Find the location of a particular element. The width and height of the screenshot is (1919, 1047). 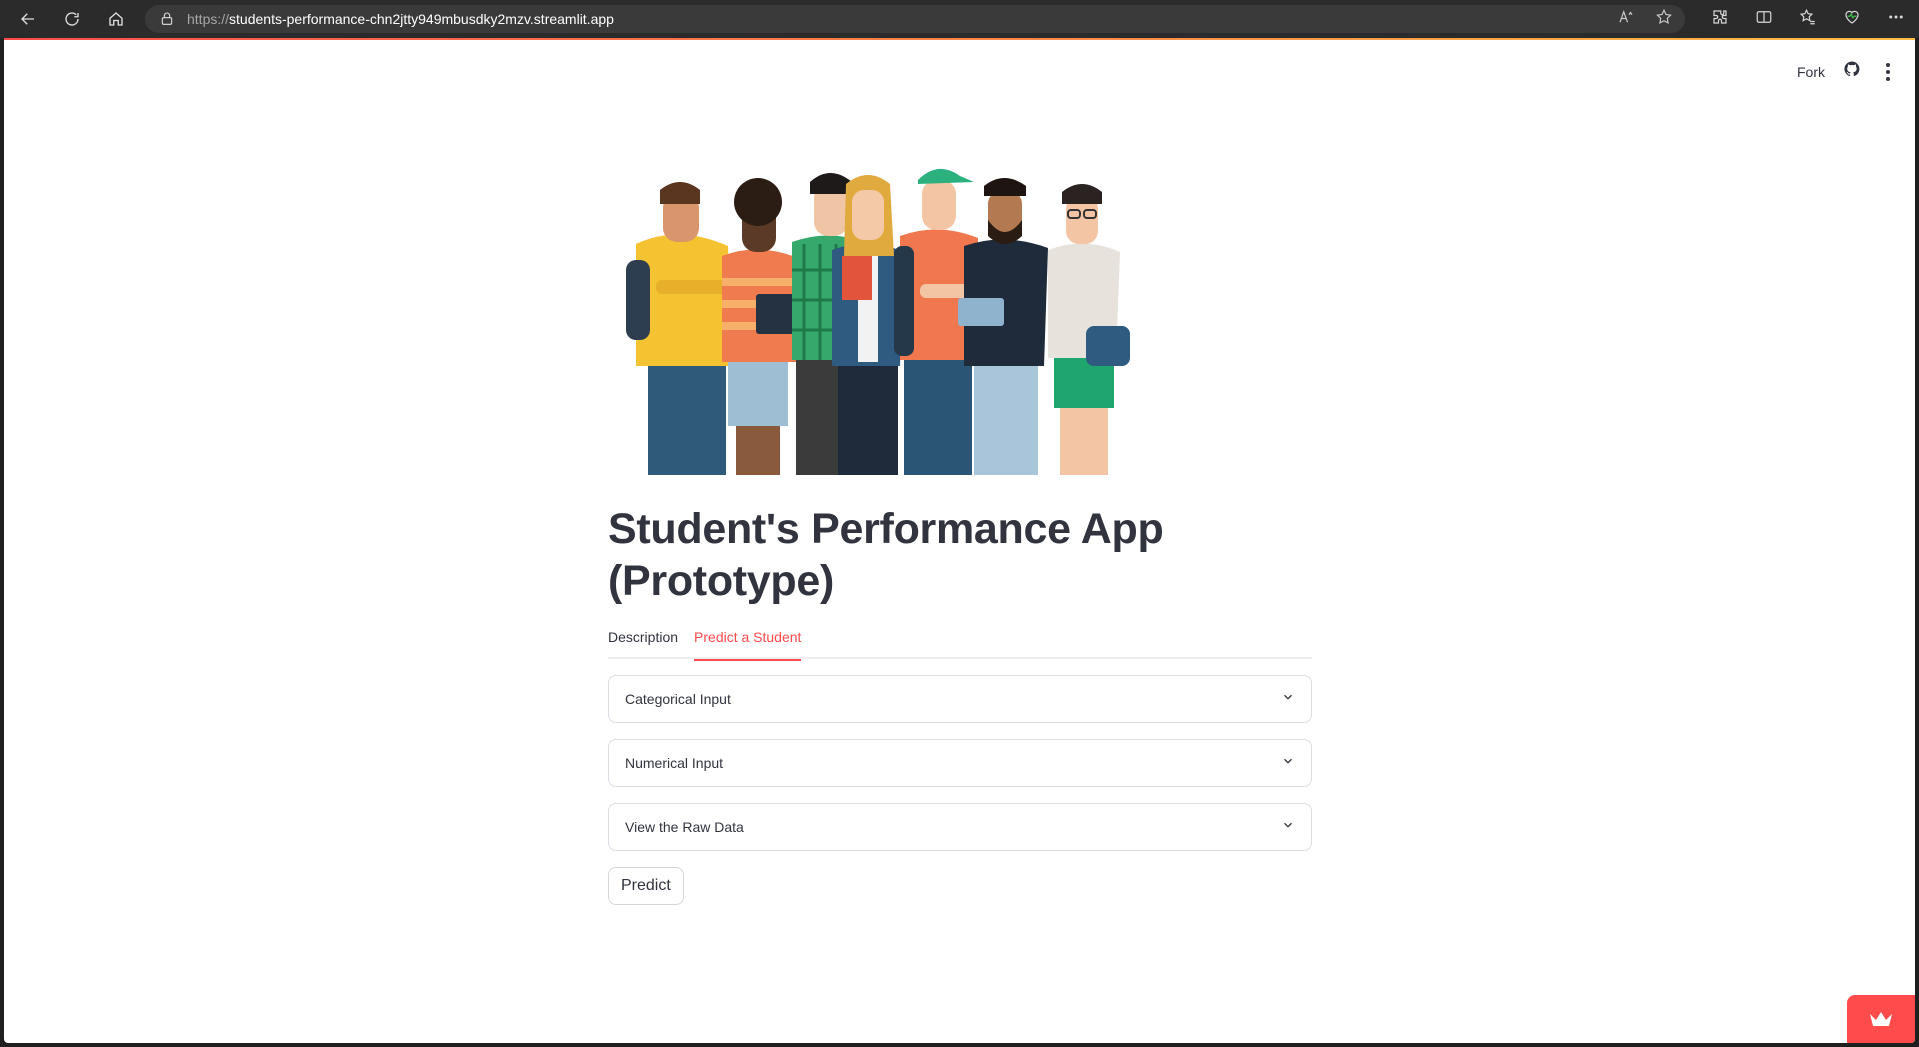

page-title: Student's Performance App (Prototype) is located at coordinates (886, 555).